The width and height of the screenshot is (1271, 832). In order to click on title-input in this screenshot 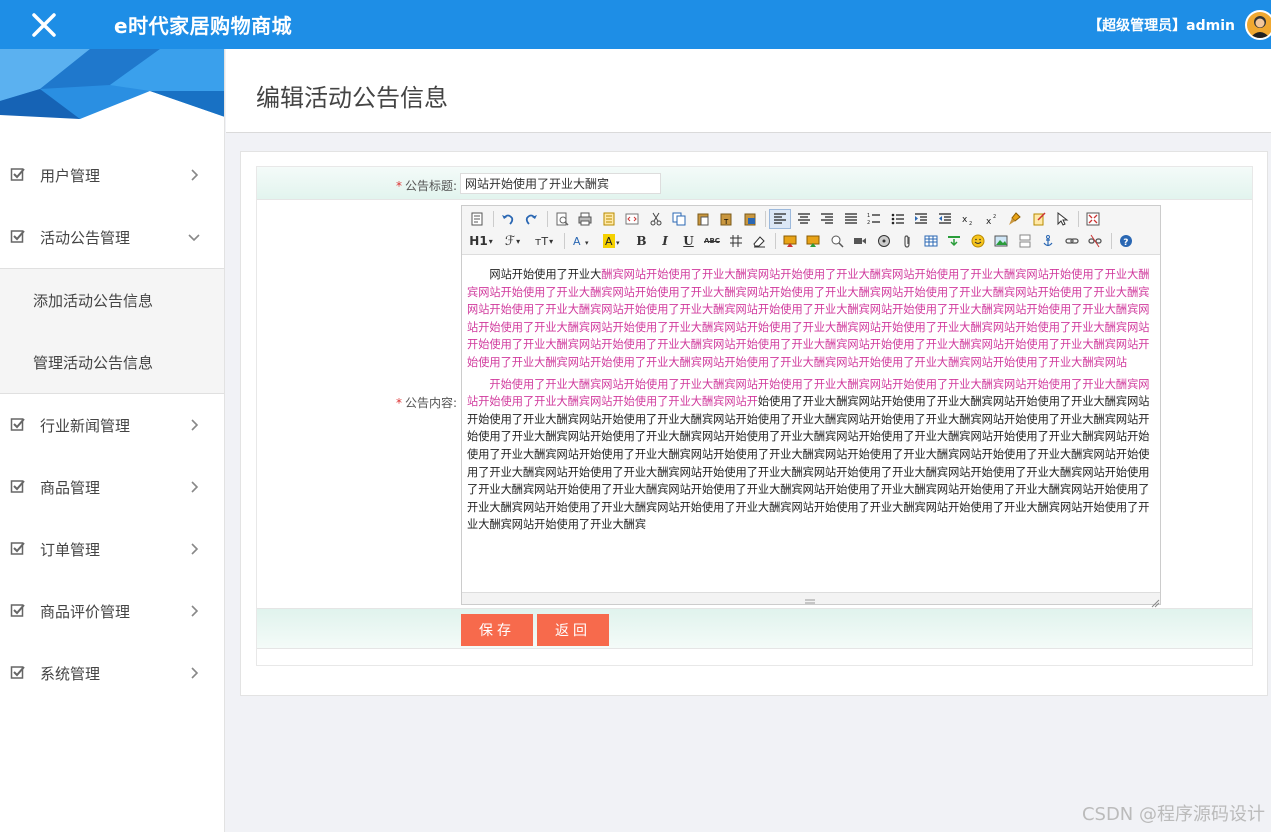, I will do `click(560, 183)`.